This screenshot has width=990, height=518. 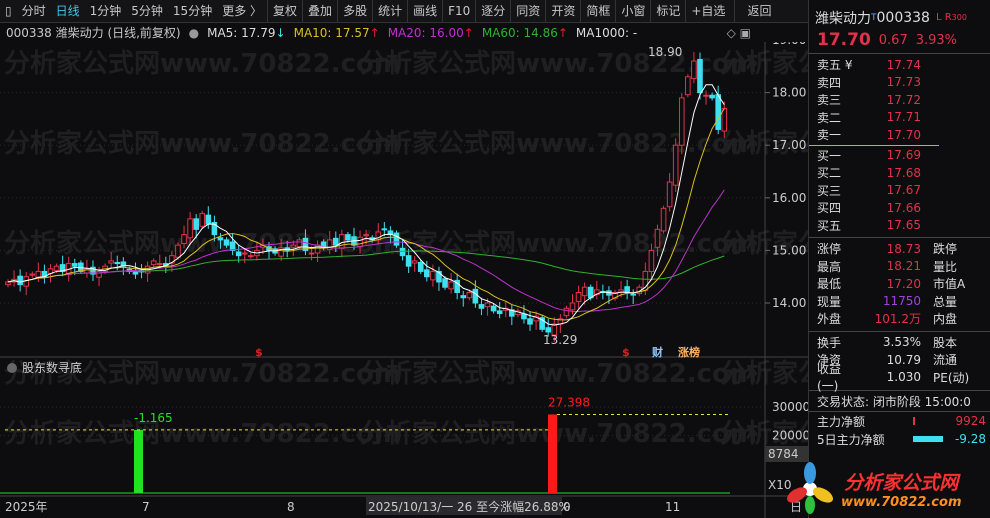 I want to click on event-marker: 涨榜, so click(x=689, y=352).